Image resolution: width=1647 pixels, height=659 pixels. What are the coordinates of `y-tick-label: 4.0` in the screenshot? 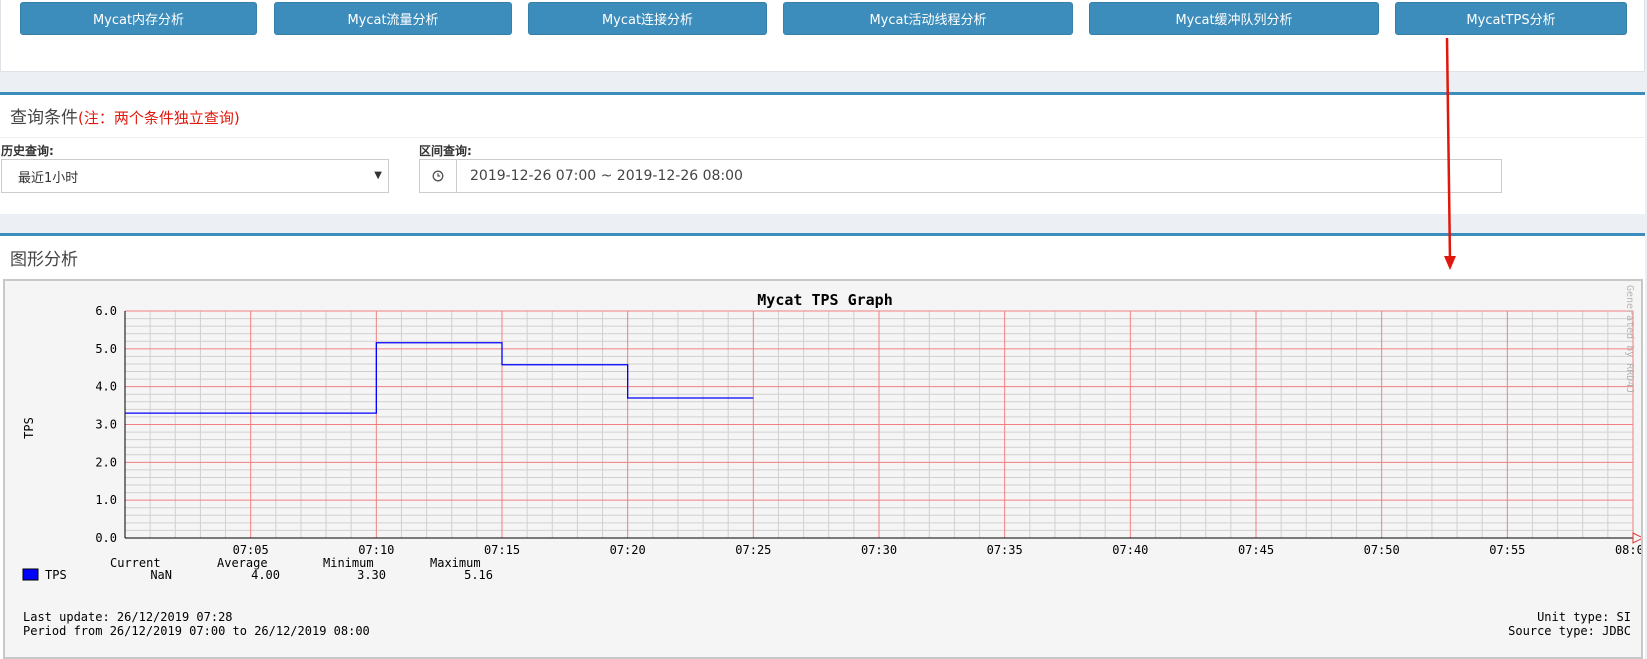 It's located at (106, 387).